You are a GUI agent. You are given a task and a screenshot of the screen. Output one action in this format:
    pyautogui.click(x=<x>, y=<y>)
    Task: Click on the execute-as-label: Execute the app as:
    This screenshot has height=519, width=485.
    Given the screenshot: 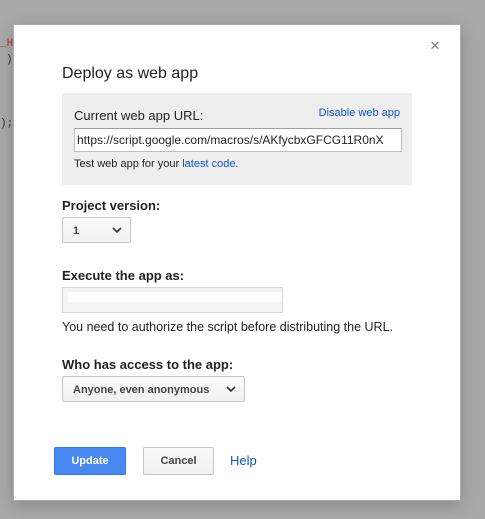 What is the action you would take?
    pyautogui.click(x=123, y=275)
    